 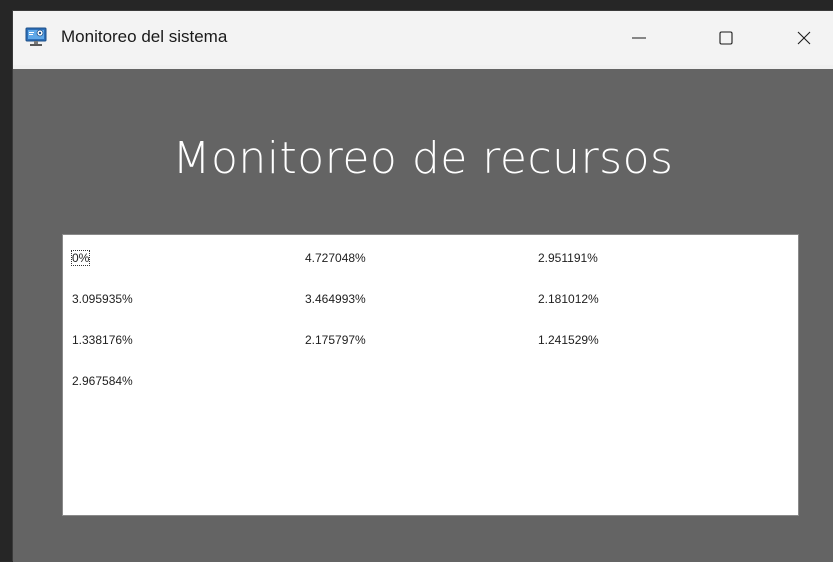 I want to click on window-title: Monitoreo del sistema, so click(x=144, y=36).